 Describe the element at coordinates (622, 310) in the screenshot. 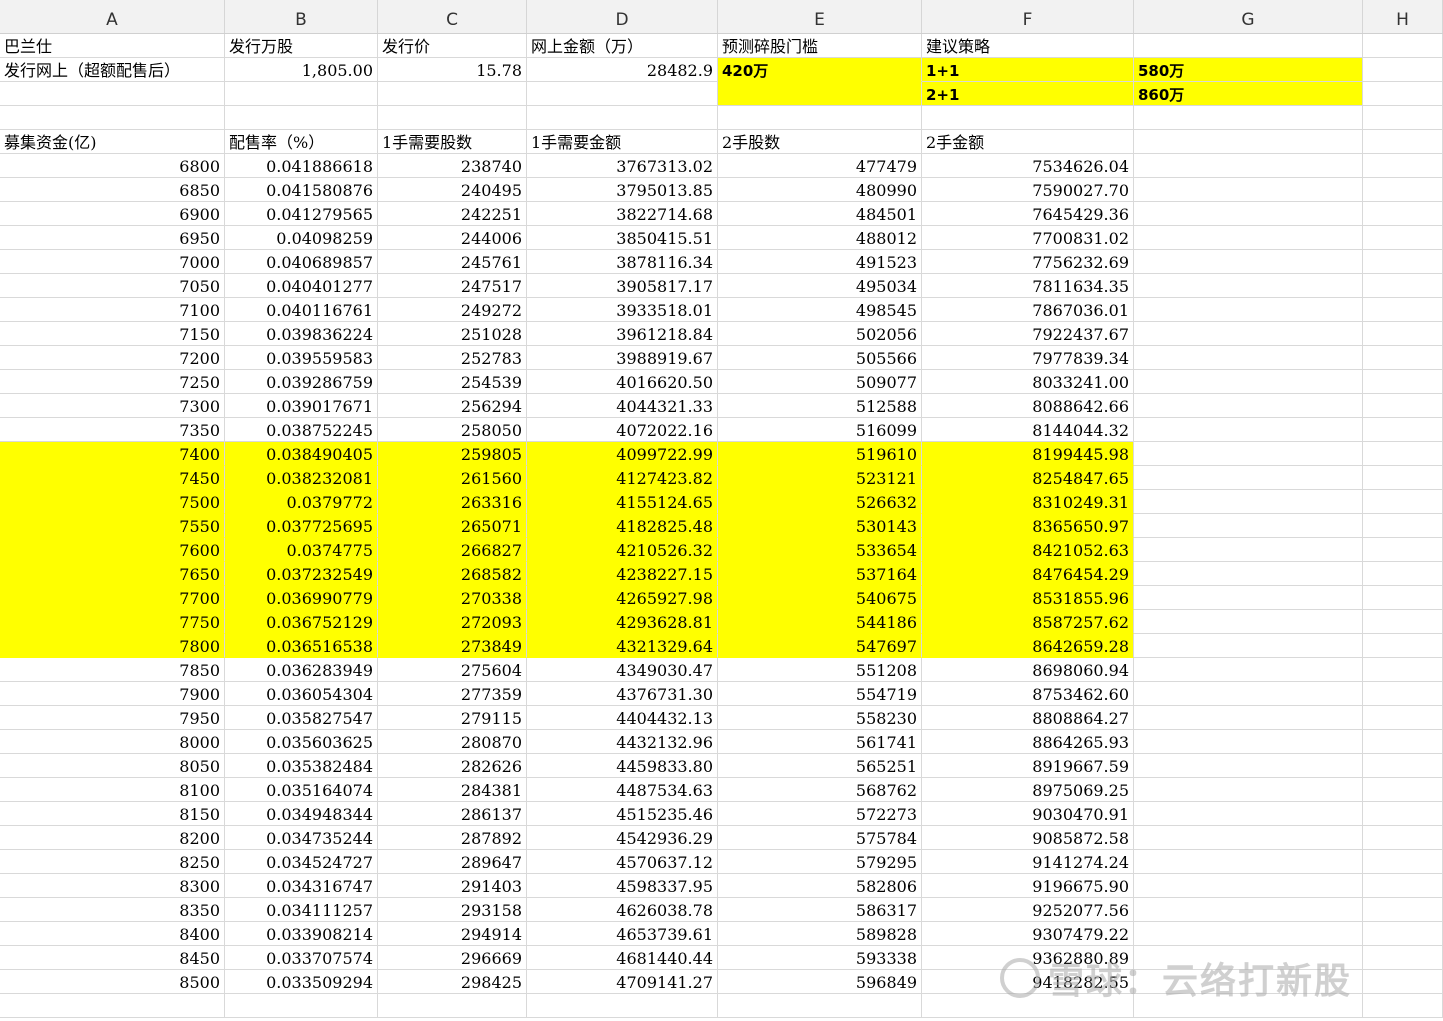

I see `table-cell: 3933518.01` at that location.